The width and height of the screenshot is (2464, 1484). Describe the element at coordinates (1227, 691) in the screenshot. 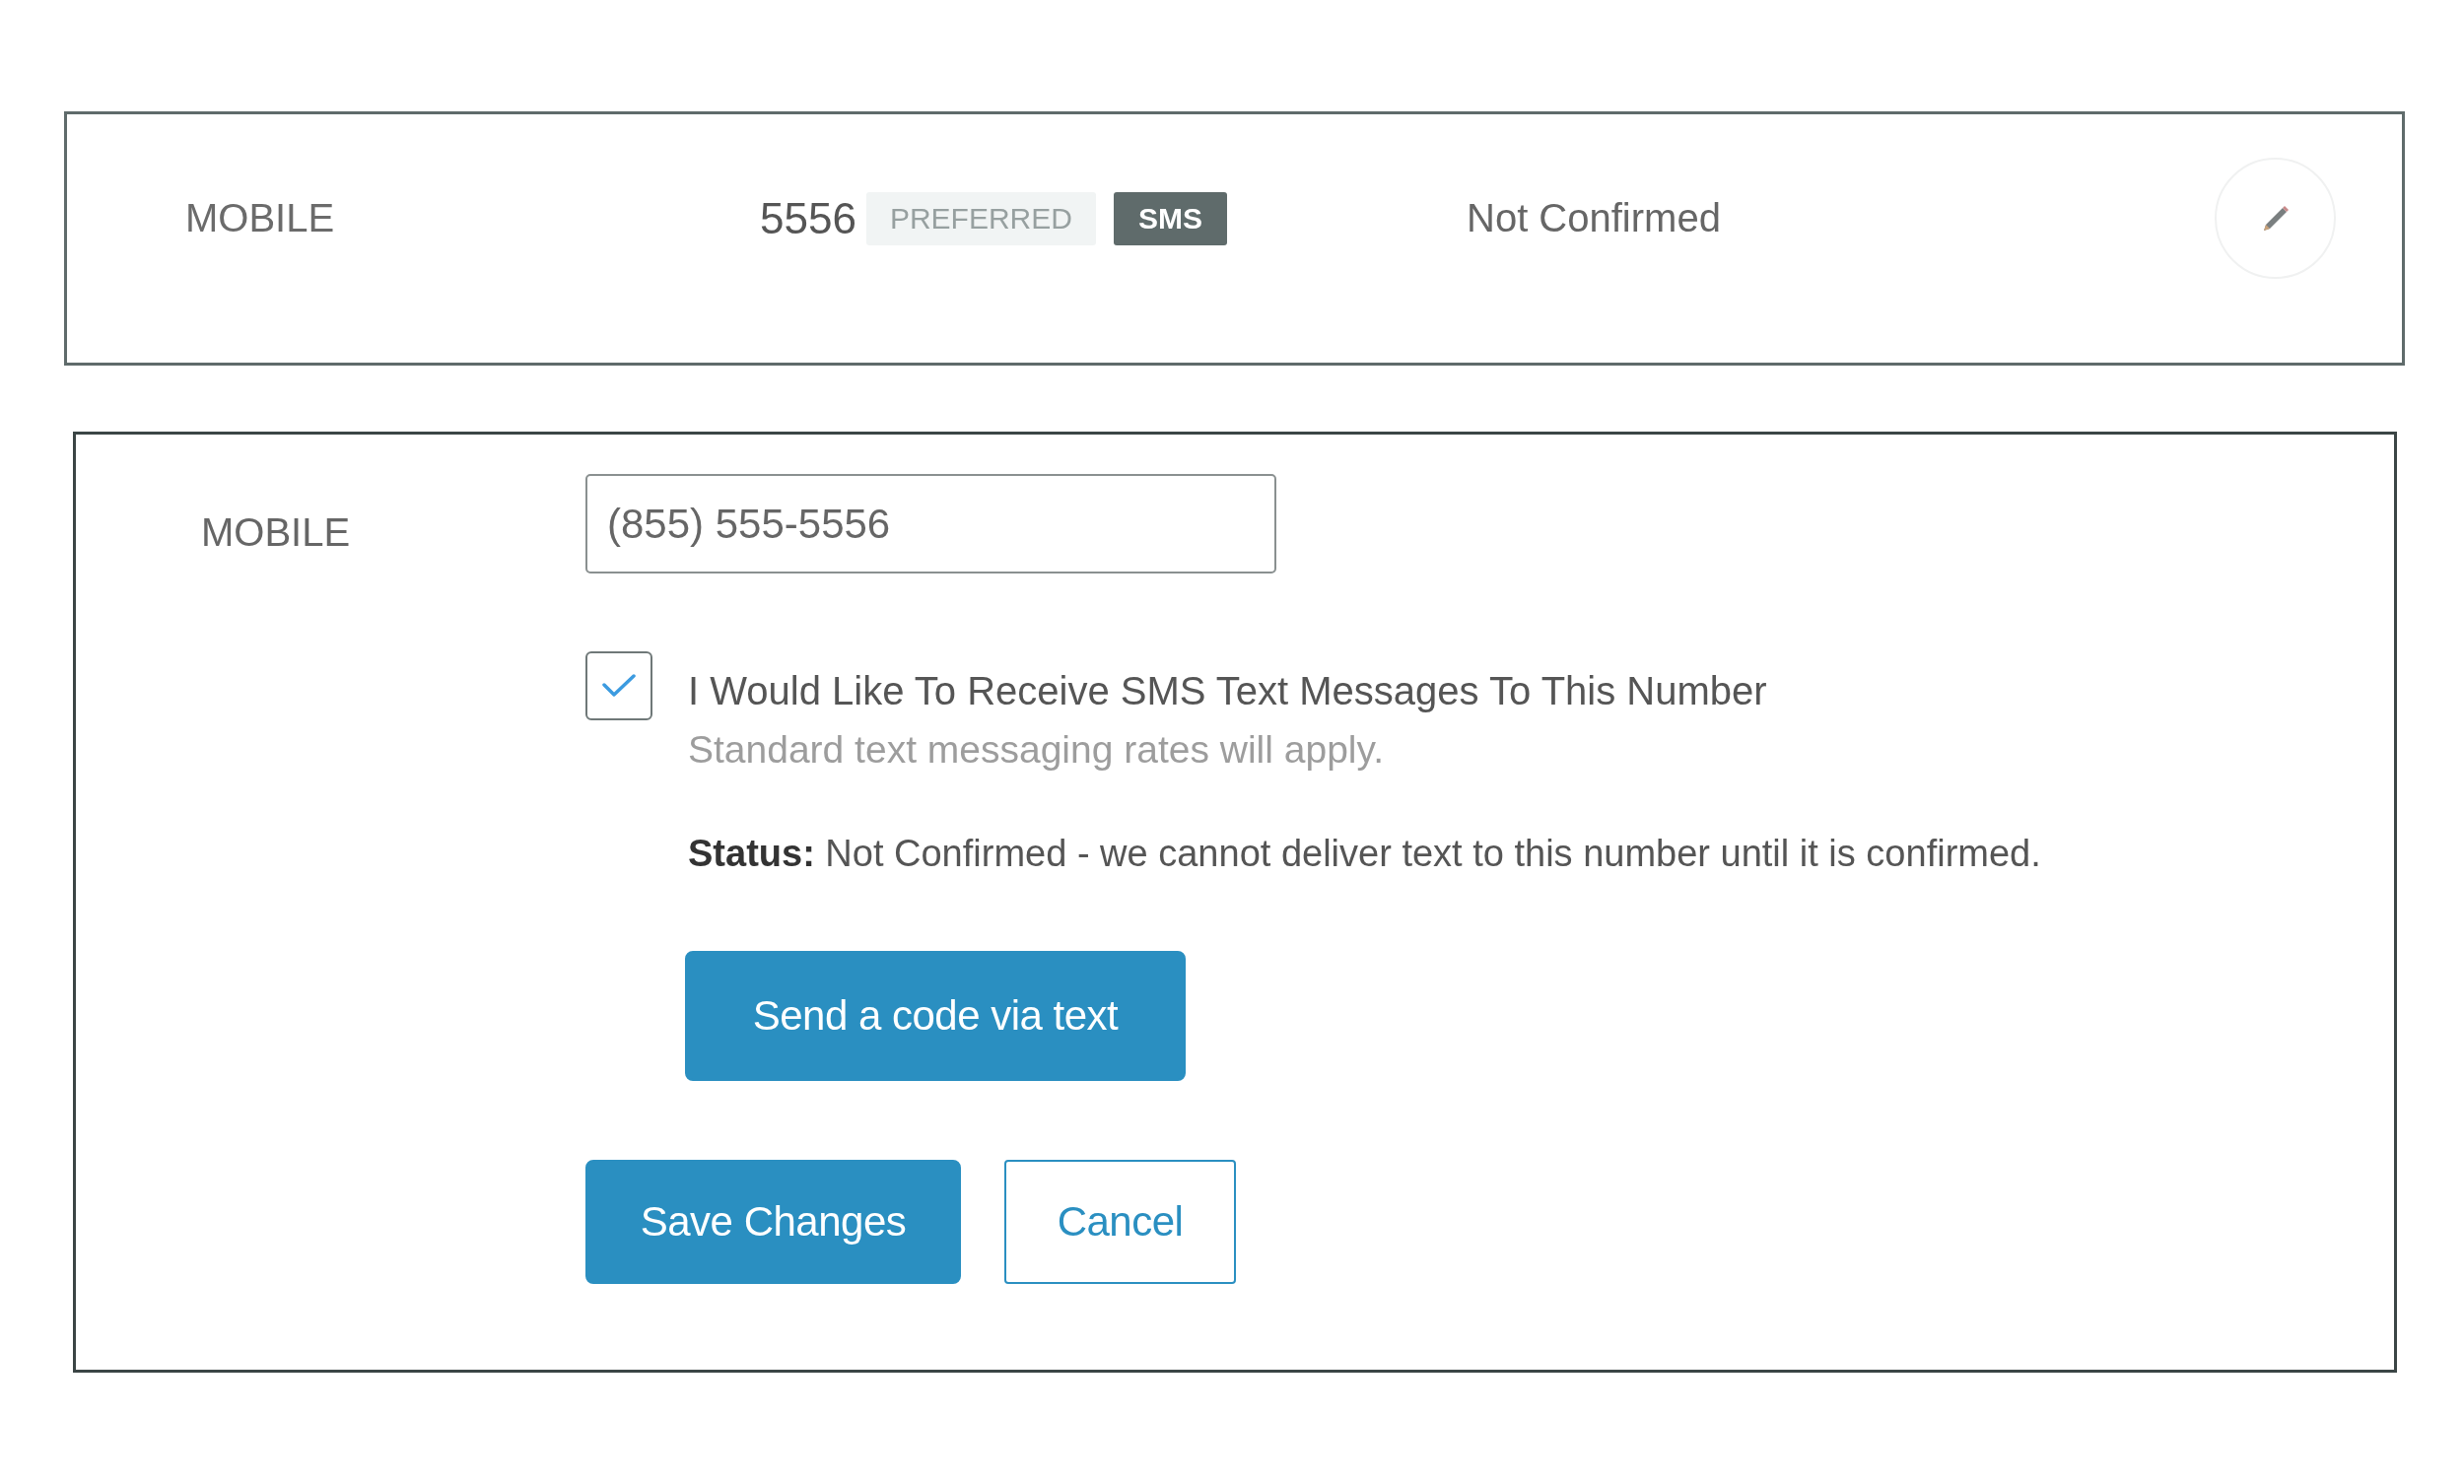

I see `sms-opt-in-label: I Would Like To Receive SMS Text Messages To This Number` at that location.